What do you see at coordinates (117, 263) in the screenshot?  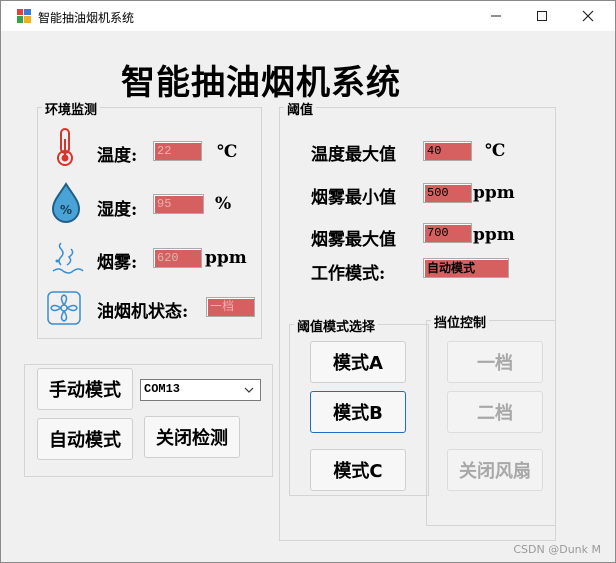 I see `smoke-label: 烟雾:` at bounding box center [117, 263].